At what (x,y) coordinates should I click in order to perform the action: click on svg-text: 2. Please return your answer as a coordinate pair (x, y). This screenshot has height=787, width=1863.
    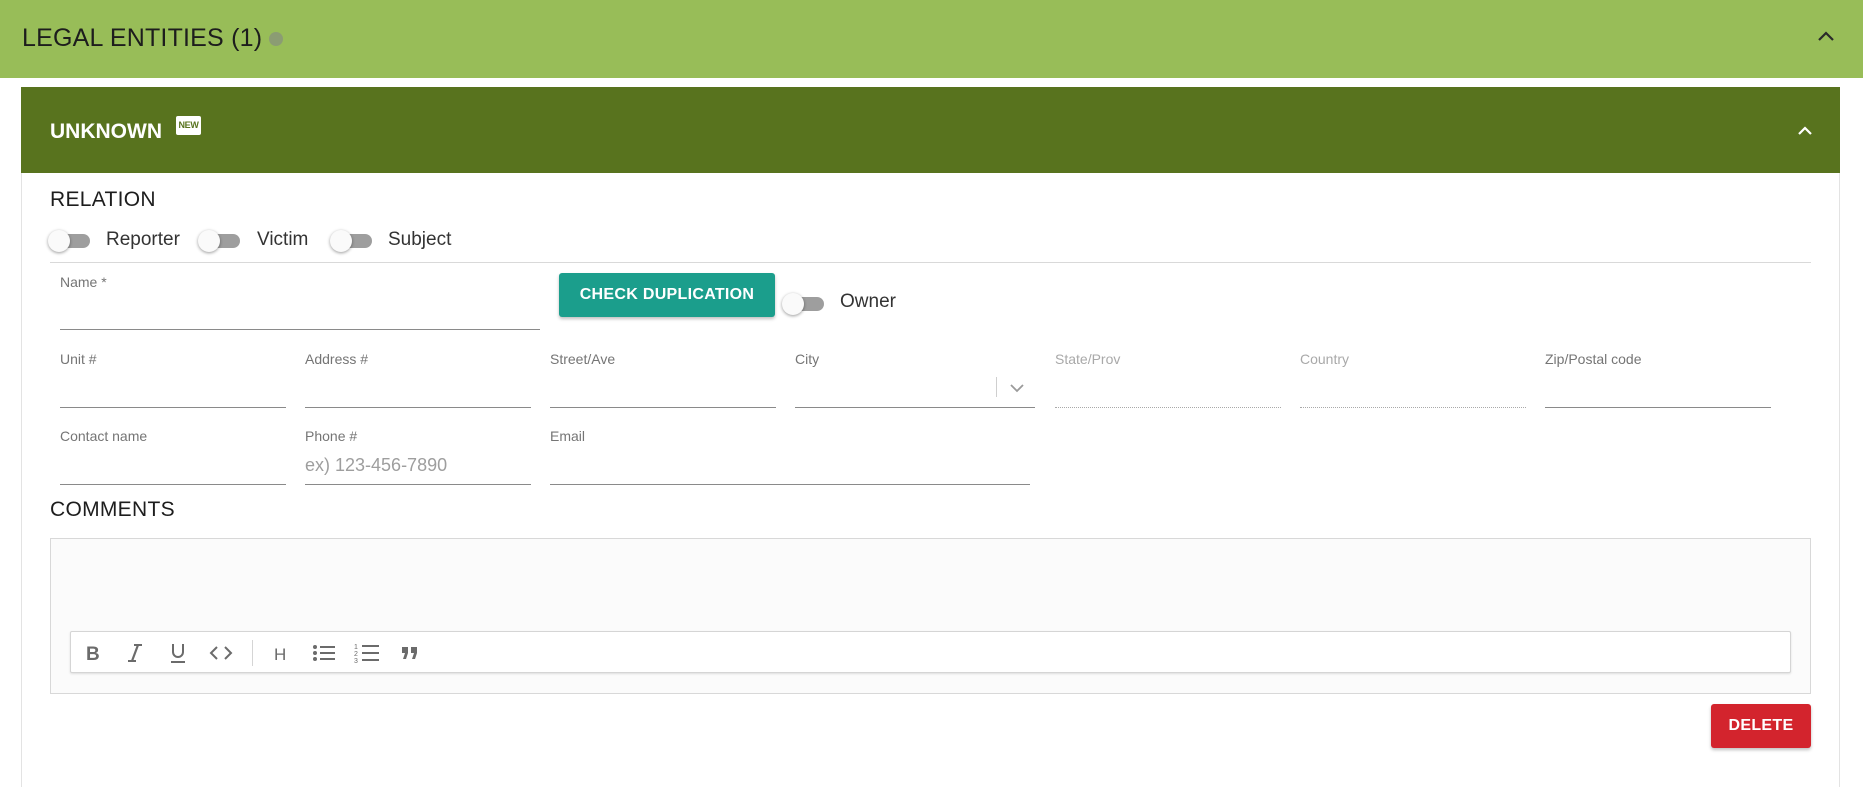
    Looking at the image, I should click on (356, 654).